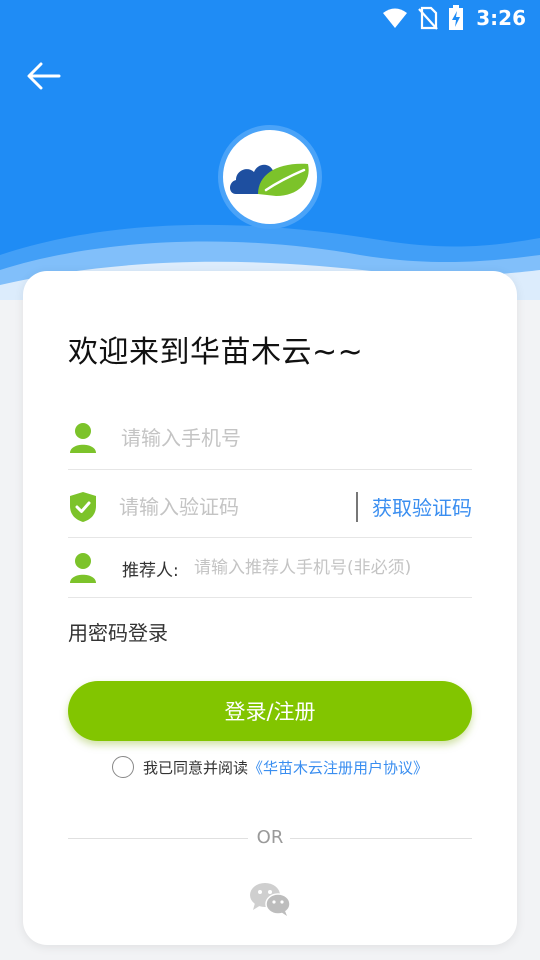  Describe the element at coordinates (196, 767) in the screenshot. I see `agreement-text: 我已同意并阅读` at that location.